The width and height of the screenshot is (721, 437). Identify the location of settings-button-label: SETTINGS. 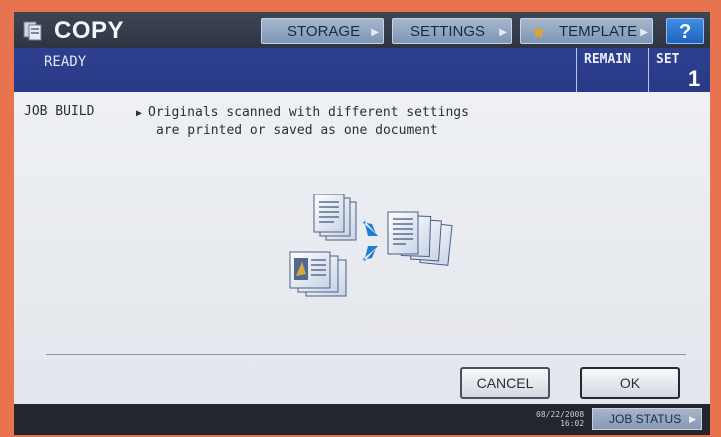
(448, 31).